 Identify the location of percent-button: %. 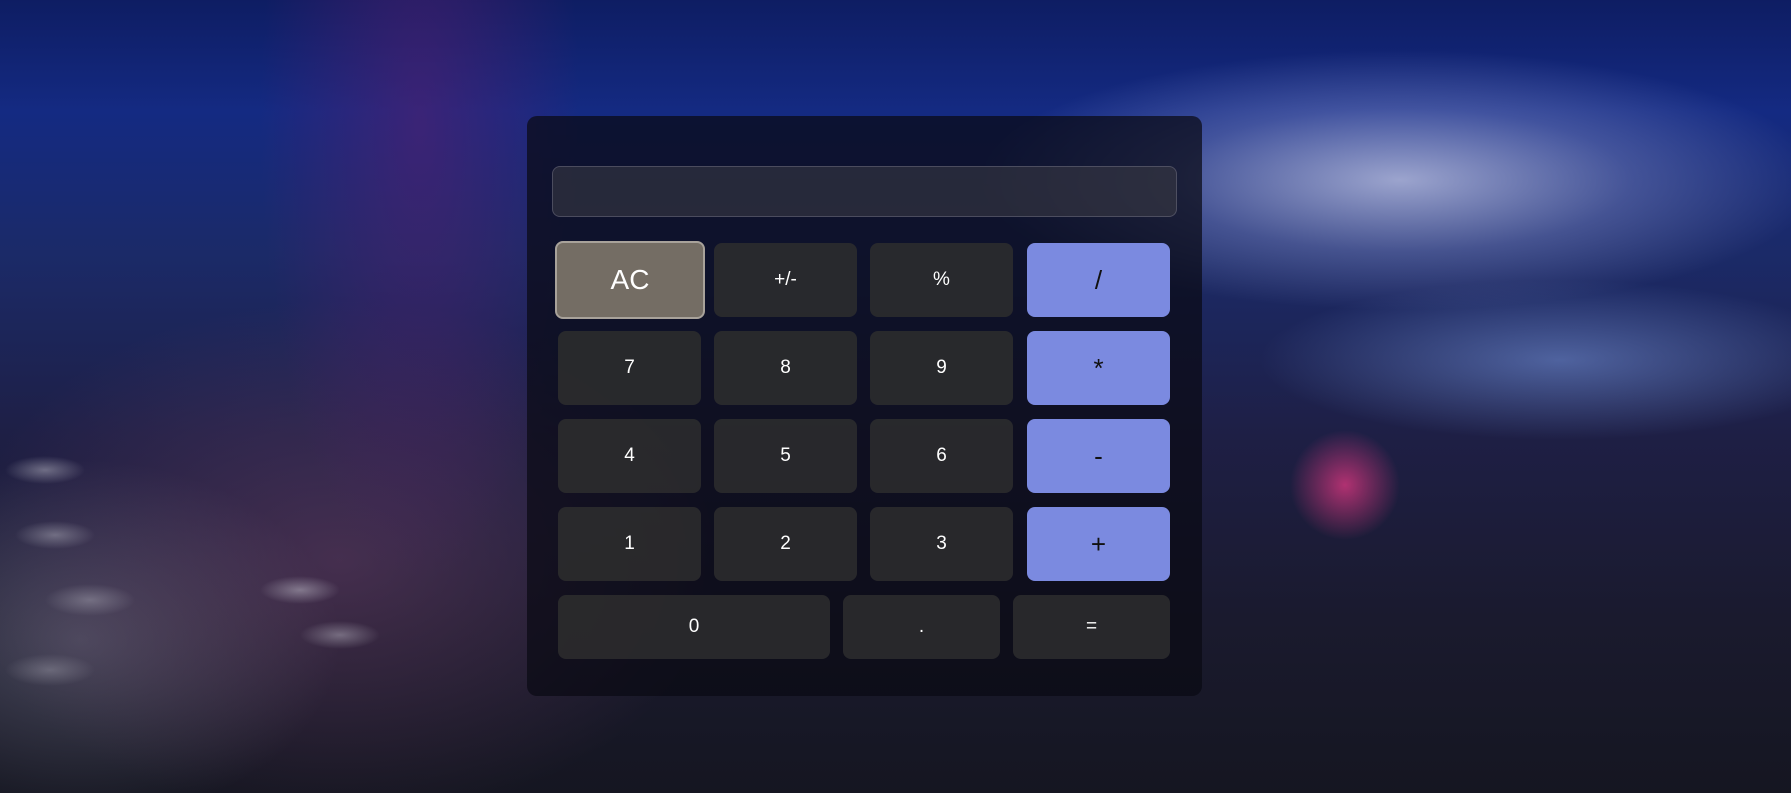
(941, 280).